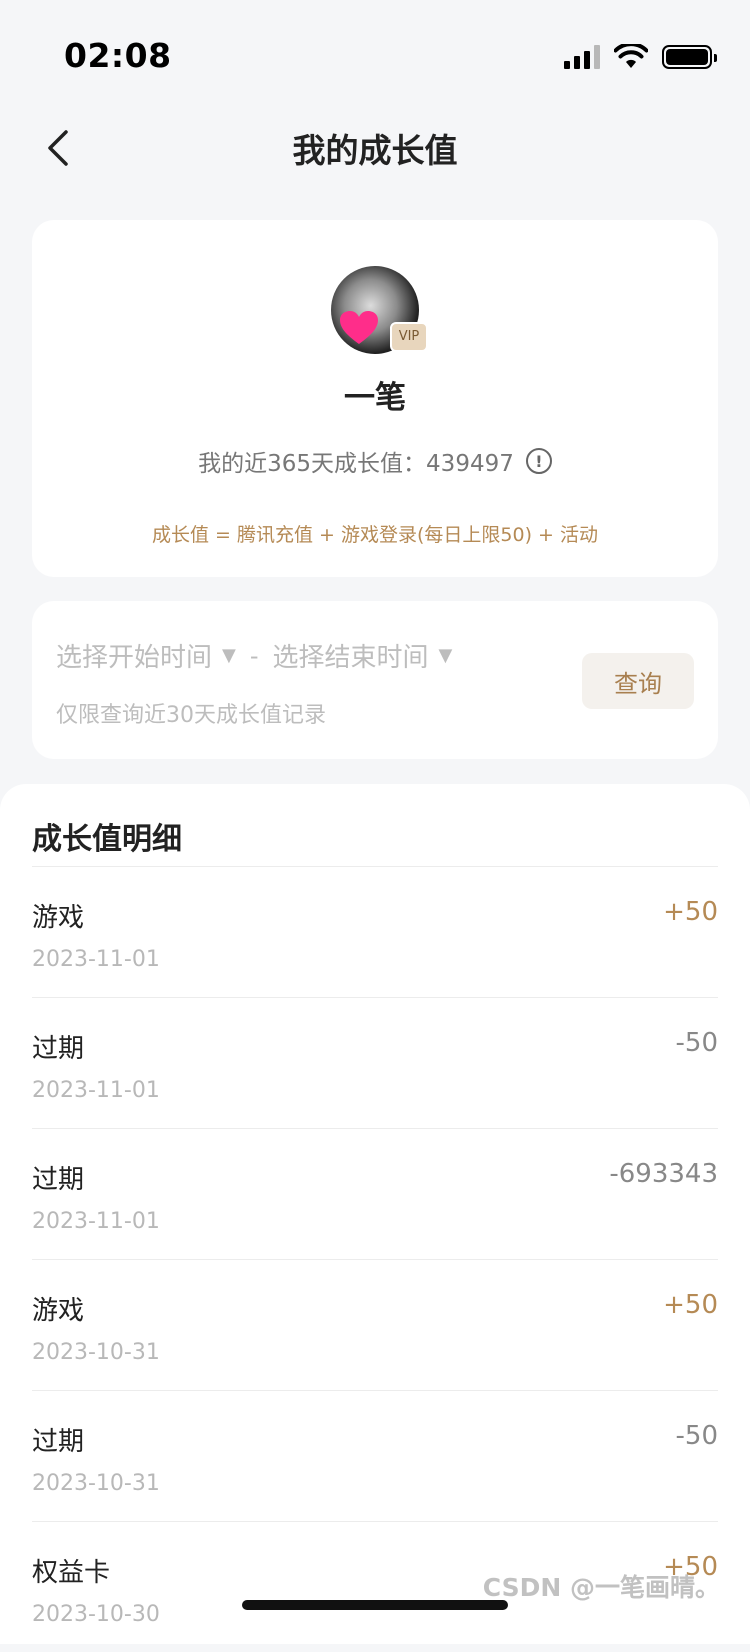  What do you see at coordinates (375, 1063) in the screenshot?
I see `list-item: 过期 2023-11-01 -50` at bounding box center [375, 1063].